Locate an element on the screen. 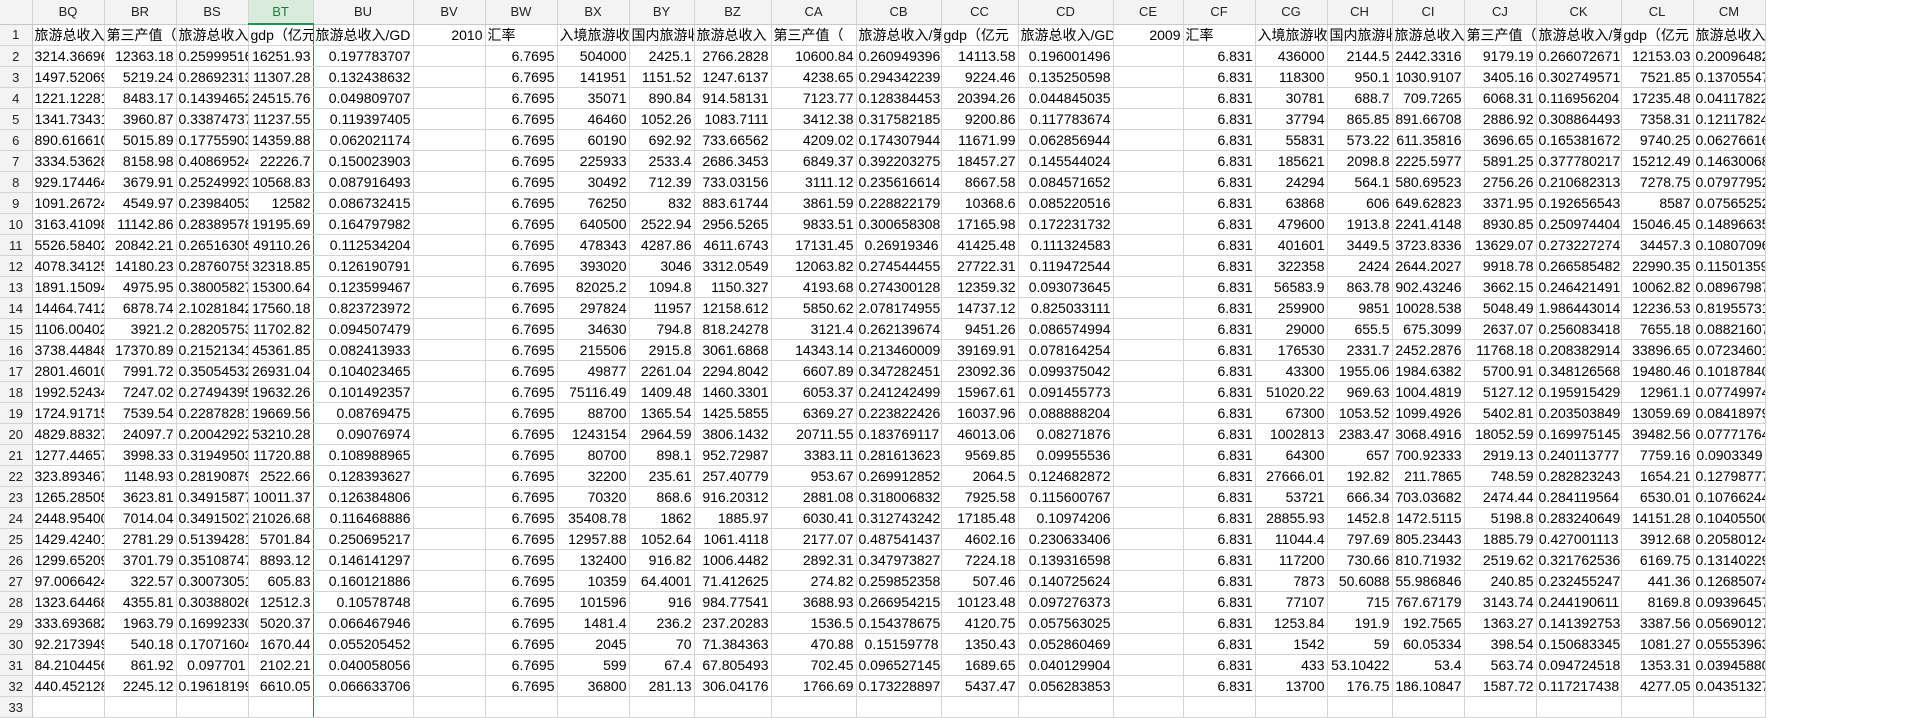  cell: 0.04117822 is located at coordinates (1729, 98).